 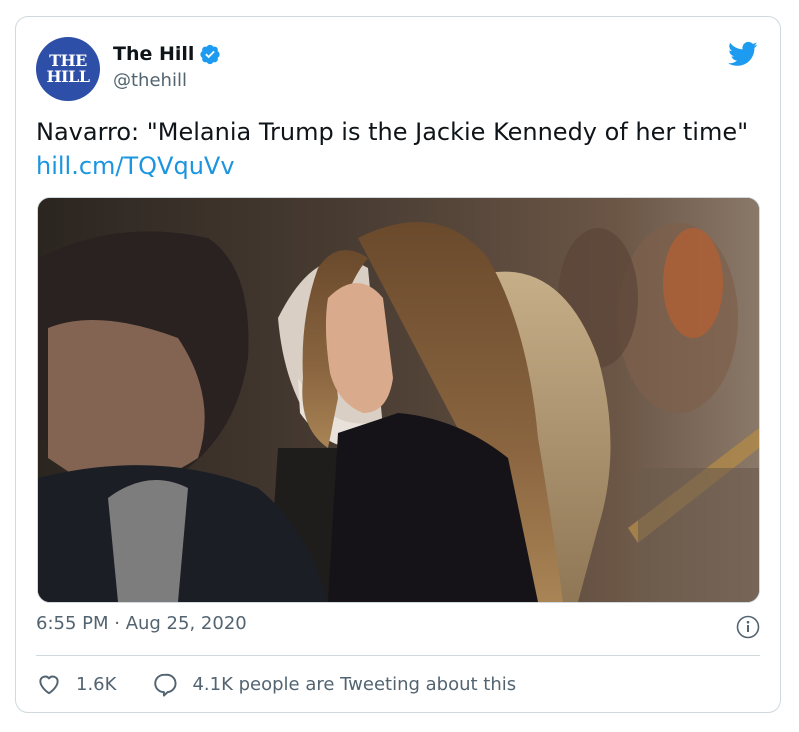 What do you see at coordinates (748, 627) in the screenshot?
I see `info-icon` at bounding box center [748, 627].